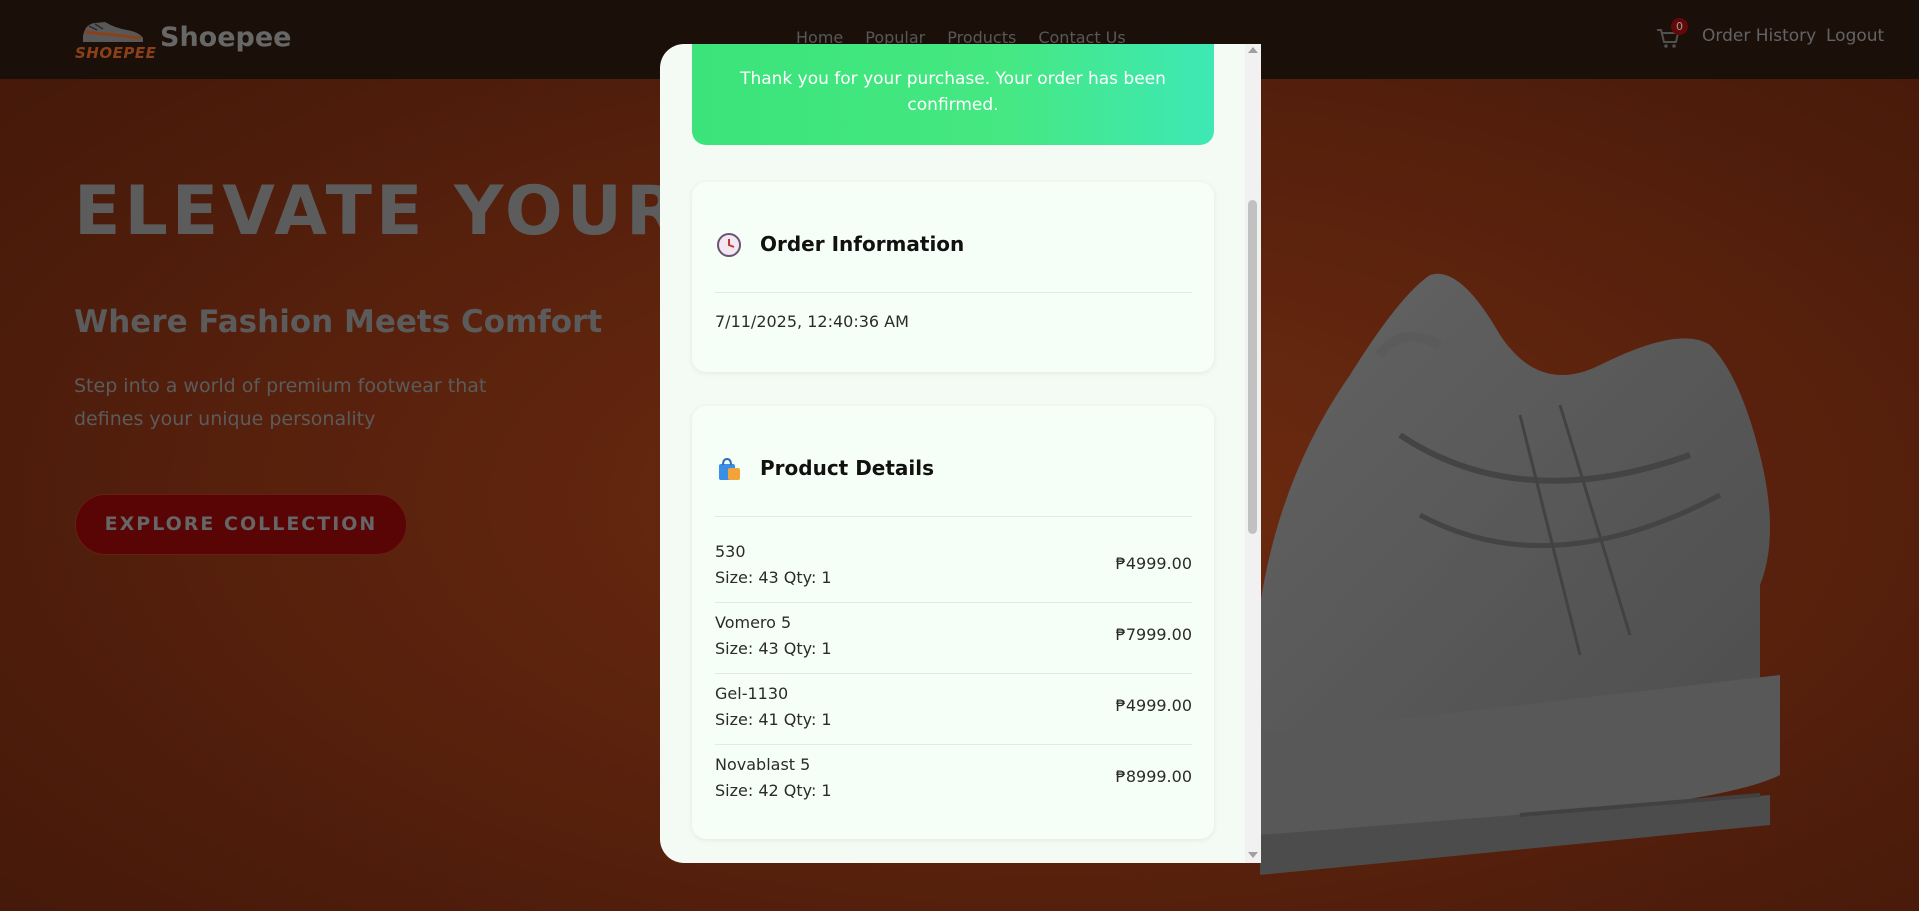  What do you see at coordinates (773, 719) in the screenshot?
I see `product-size-qty: Size: 41 Qty: 1` at bounding box center [773, 719].